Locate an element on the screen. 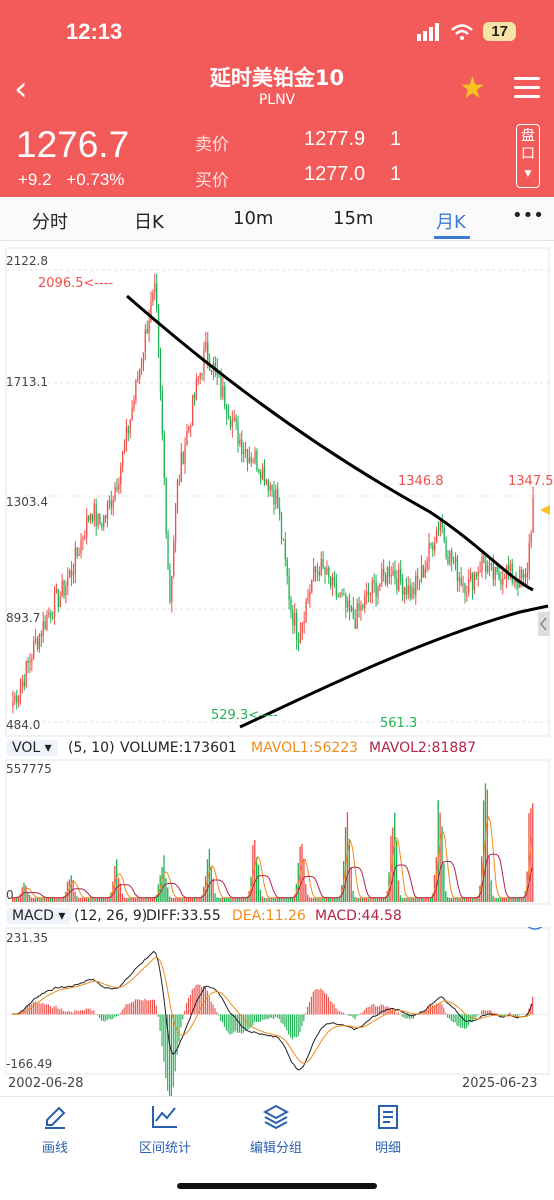  edit-group-button: 编辑分组 is located at coordinates (276, 1129).